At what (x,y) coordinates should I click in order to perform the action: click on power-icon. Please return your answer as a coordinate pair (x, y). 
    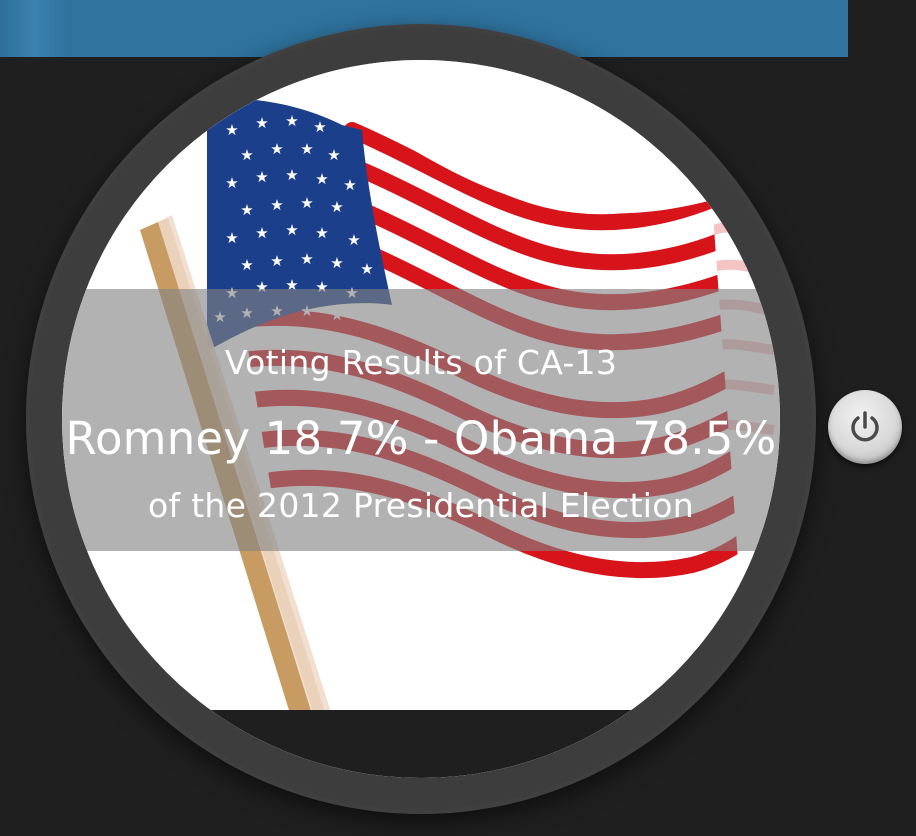
    Looking at the image, I should click on (865, 426).